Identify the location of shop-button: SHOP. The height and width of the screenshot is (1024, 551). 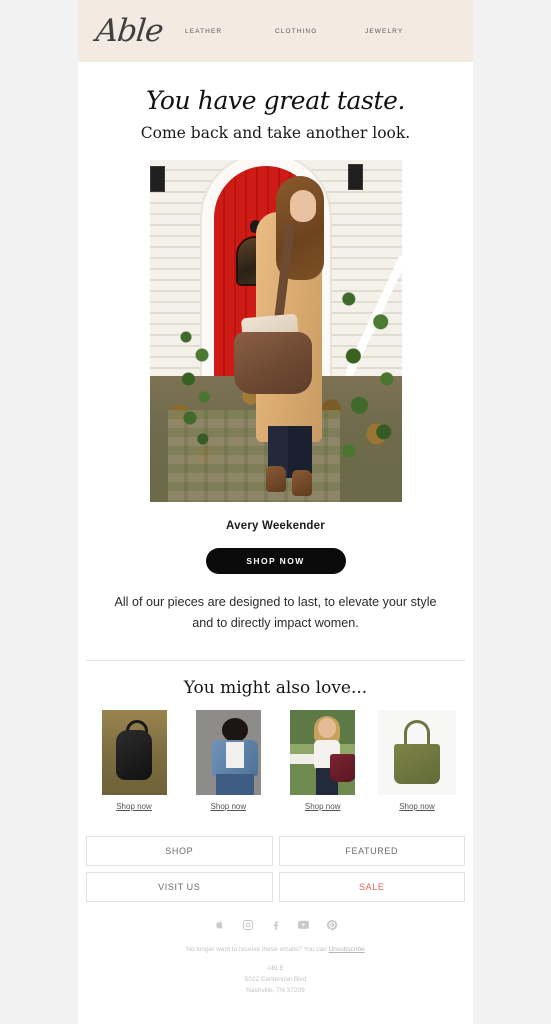
(179, 850).